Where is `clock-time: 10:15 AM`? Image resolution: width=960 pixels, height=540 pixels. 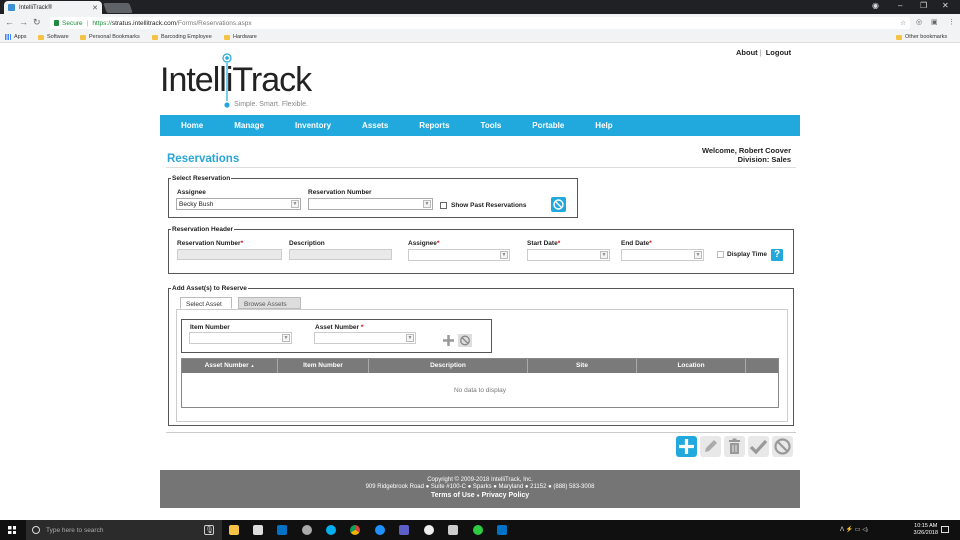 clock-time: 10:15 AM is located at coordinates (926, 526).